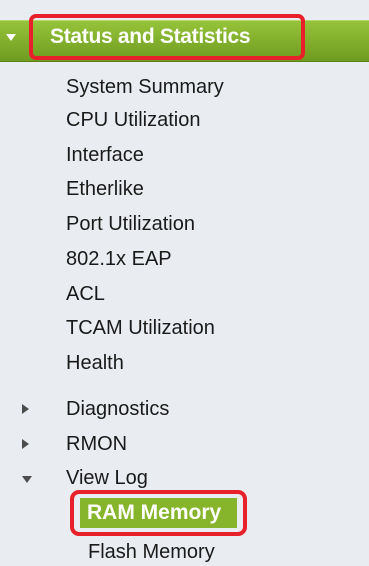 The width and height of the screenshot is (369, 566). Describe the element at coordinates (96, 444) in the screenshot. I see `menu-item-rmon: RMON` at that location.